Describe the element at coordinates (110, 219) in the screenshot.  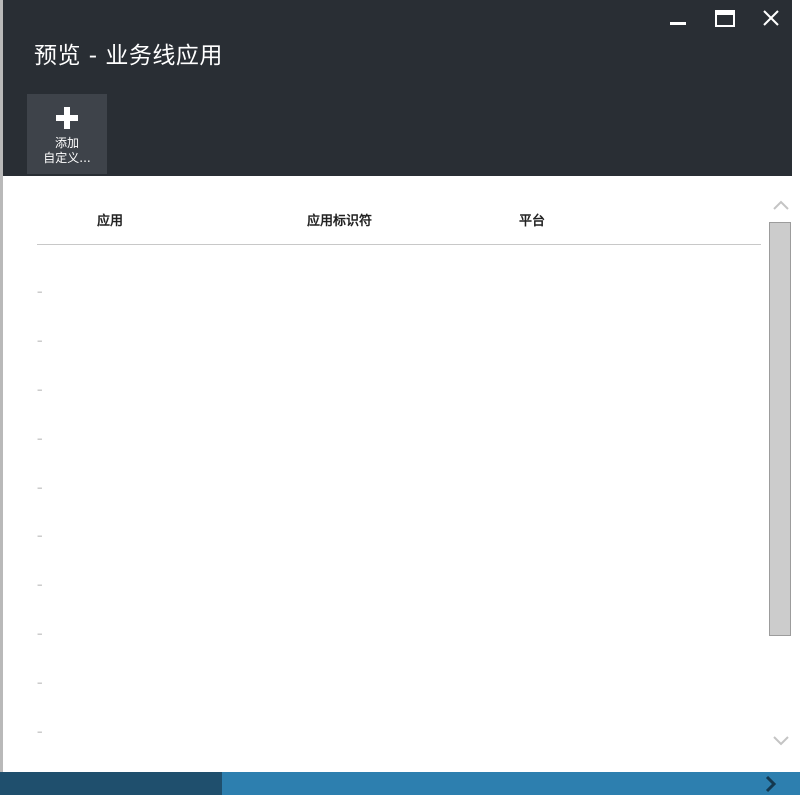
I see `column-header-app: 应用` at that location.